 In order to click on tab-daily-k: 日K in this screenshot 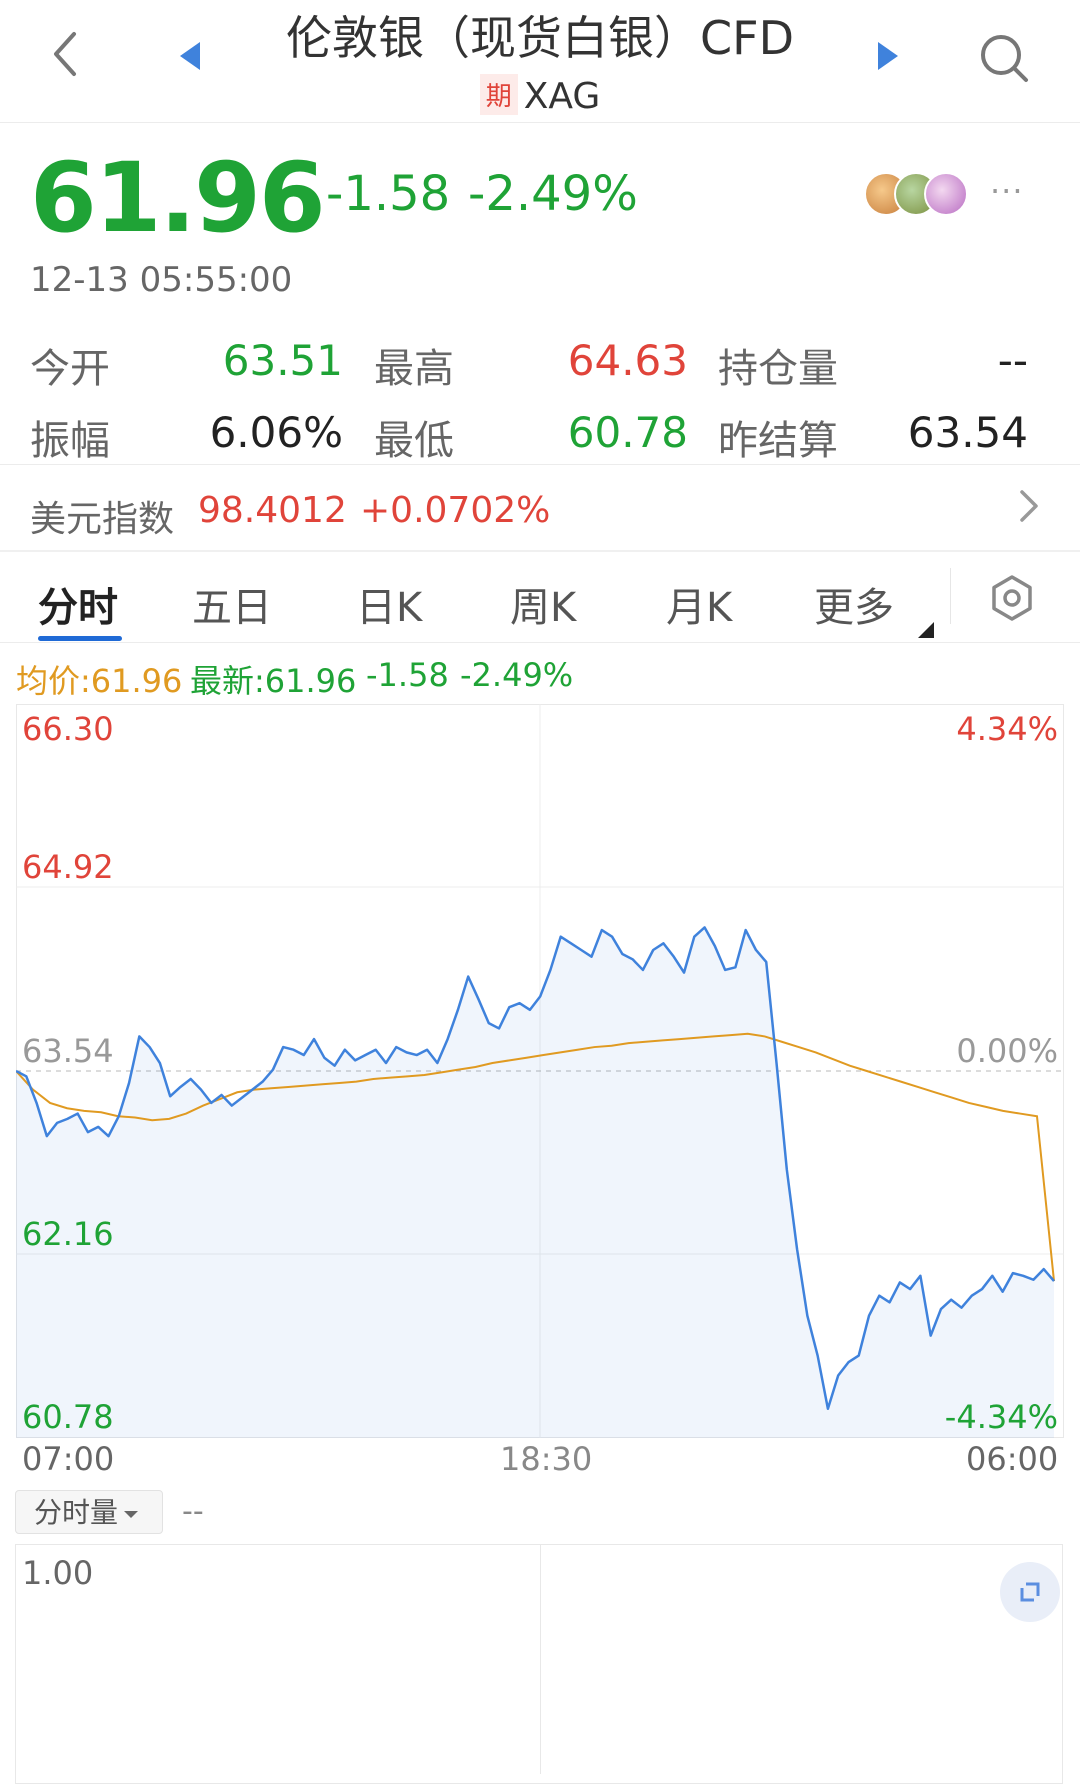, I will do `click(389, 604)`.